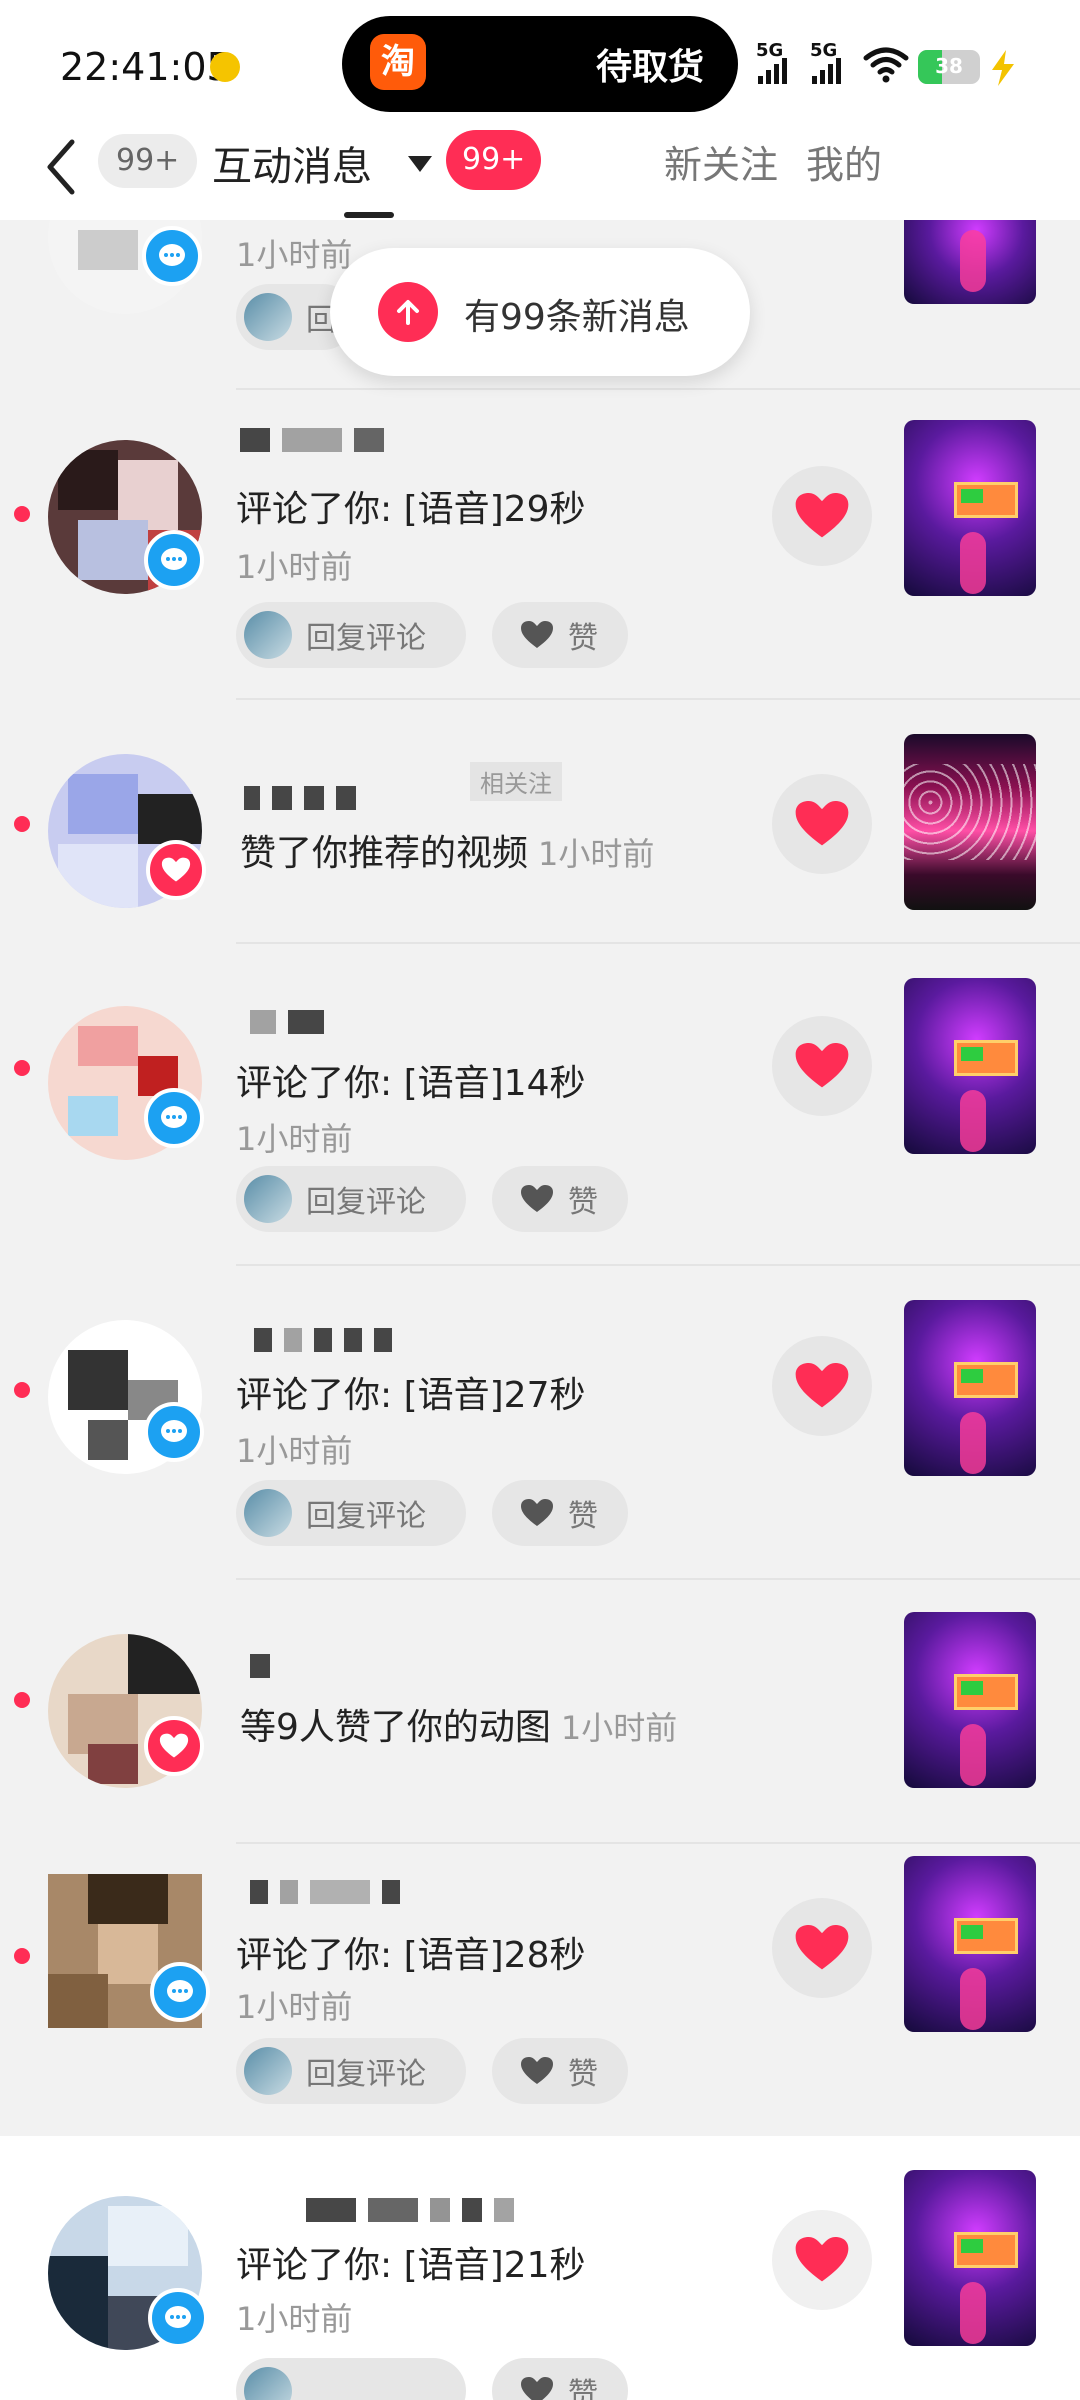  I want to click on comment-text: 评论了你: [语音]14秒, so click(411, 1083).